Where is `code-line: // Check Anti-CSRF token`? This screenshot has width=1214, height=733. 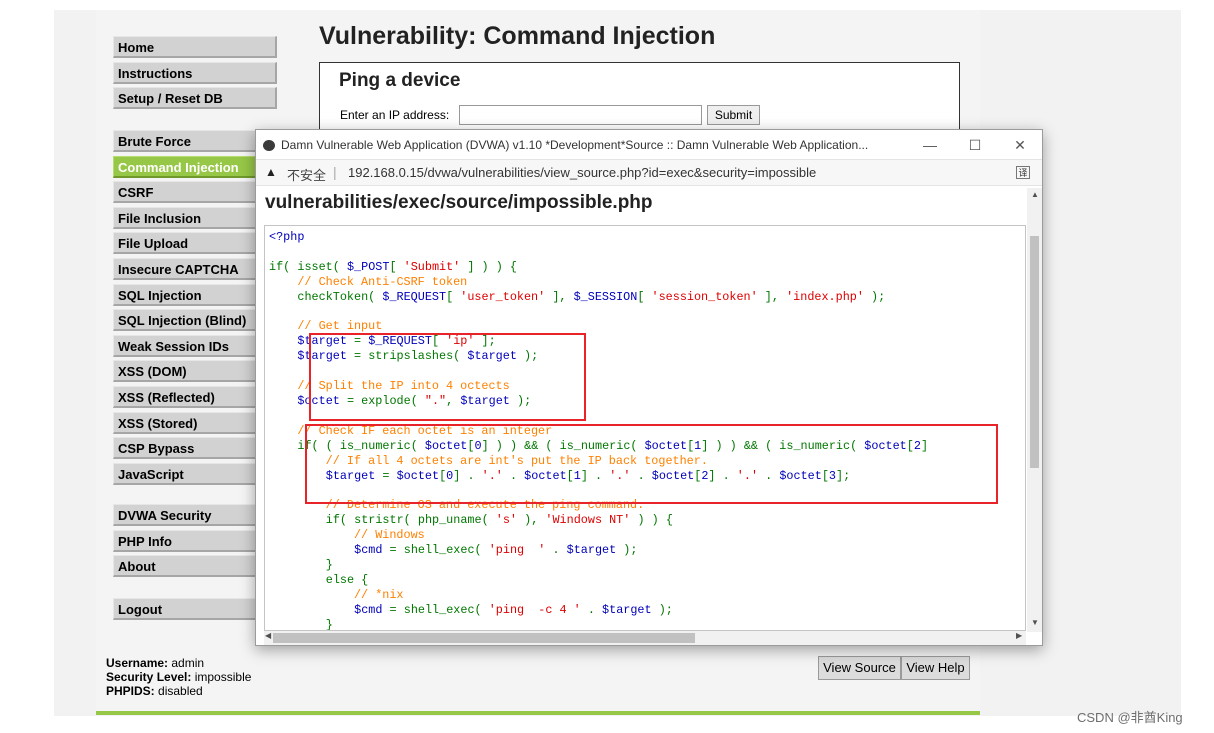 code-line: // Check Anti-CSRF token is located at coordinates (382, 281).